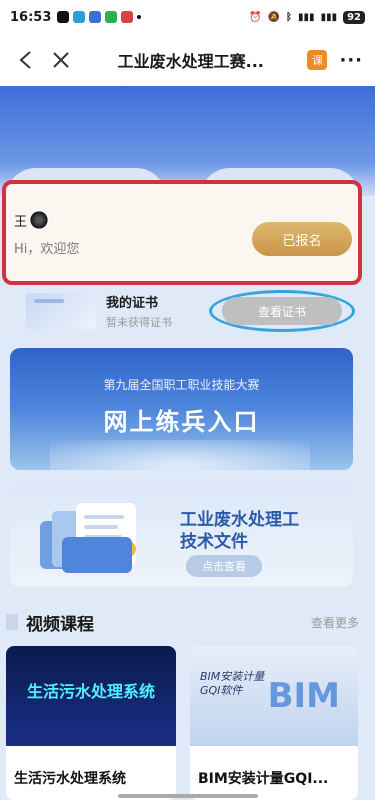 This screenshot has height=800, width=375. I want to click on status-notification-icons, so click(99, 17).